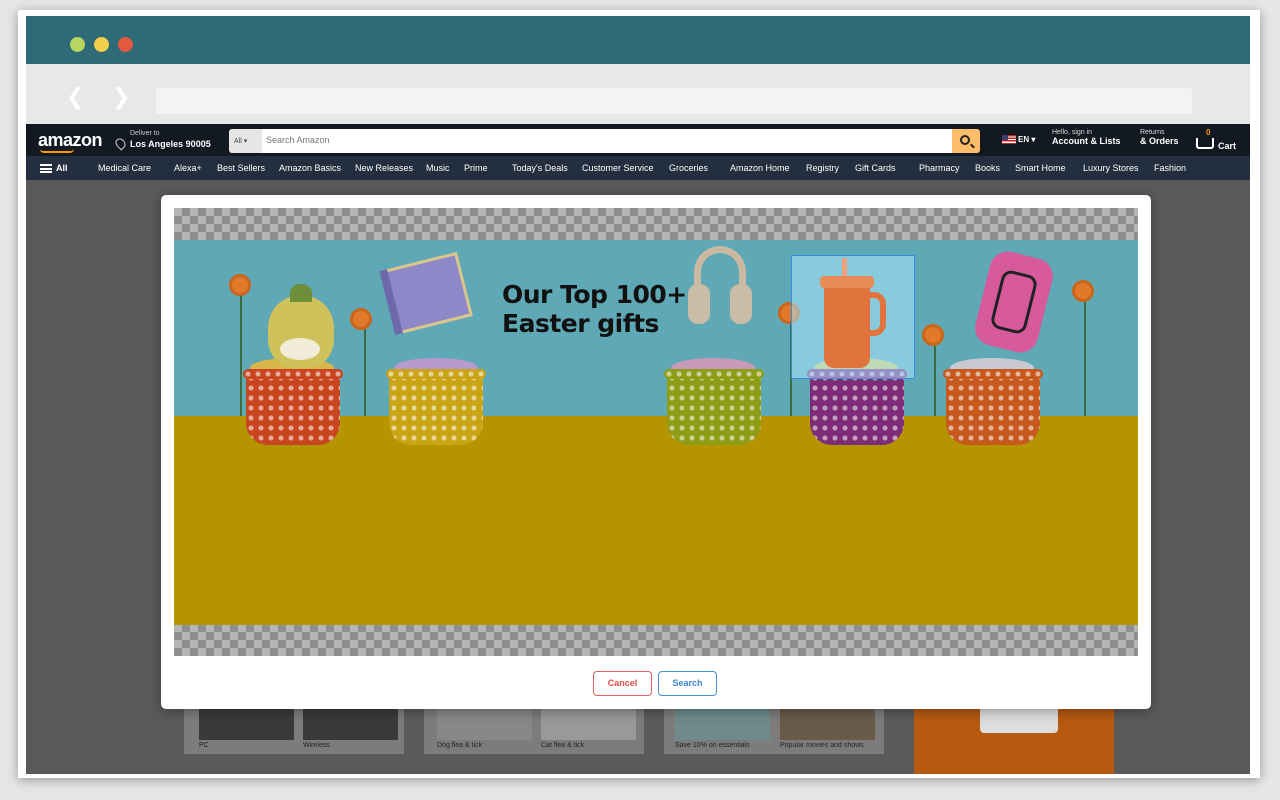  What do you see at coordinates (853, 313) in the screenshot?
I see `tumbler` at bounding box center [853, 313].